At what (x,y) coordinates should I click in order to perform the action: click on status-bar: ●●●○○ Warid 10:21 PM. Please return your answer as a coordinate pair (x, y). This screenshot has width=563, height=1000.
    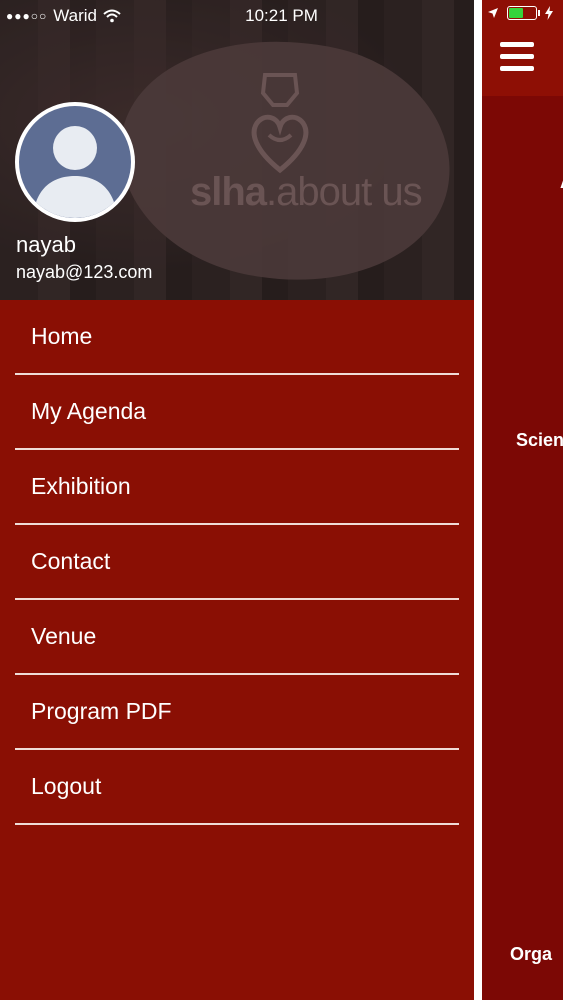
    Looking at the image, I should click on (281, 16).